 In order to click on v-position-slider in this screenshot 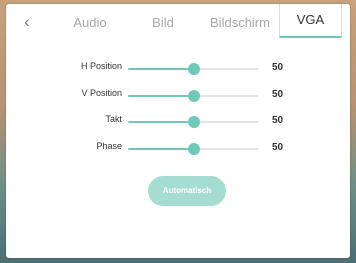, I will do `click(193, 96)`.